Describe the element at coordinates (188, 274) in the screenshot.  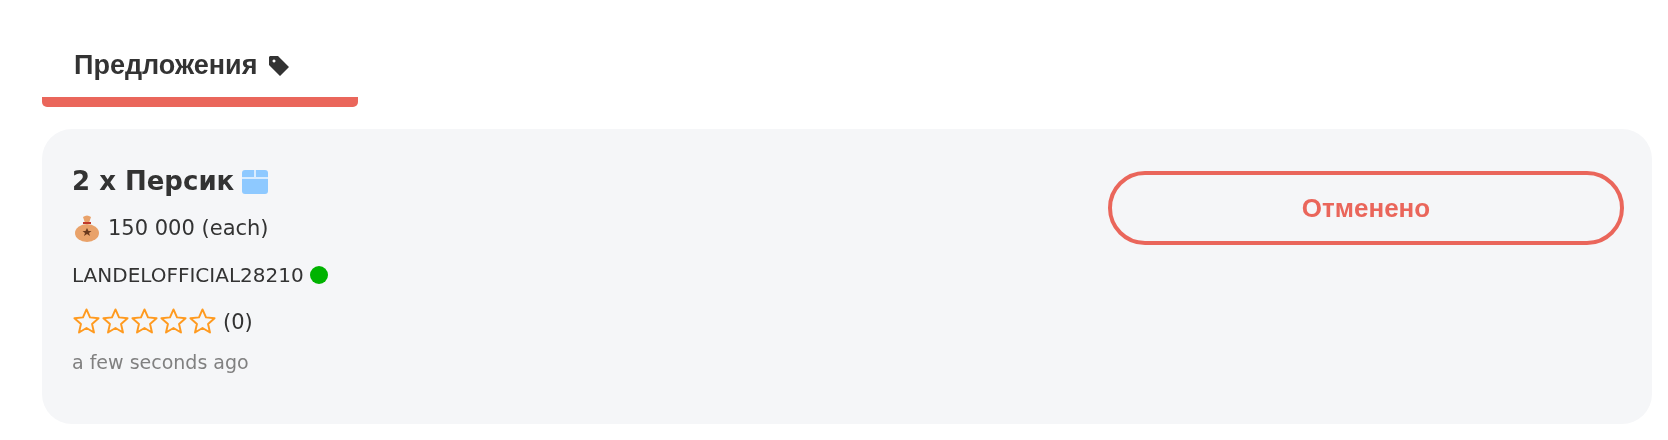
I see `seller-name: LANDELOFFICIAL28210` at that location.